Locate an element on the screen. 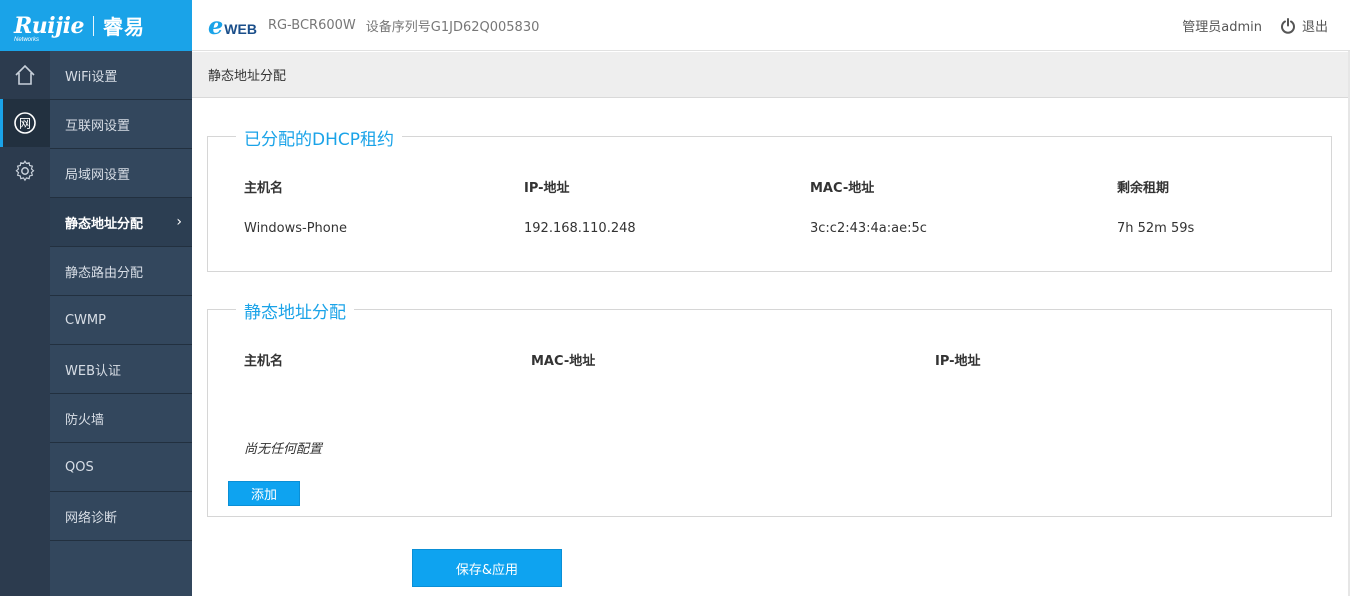 This screenshot has height=596, width=1350. nav-settings is located at coordinates (25, 171).